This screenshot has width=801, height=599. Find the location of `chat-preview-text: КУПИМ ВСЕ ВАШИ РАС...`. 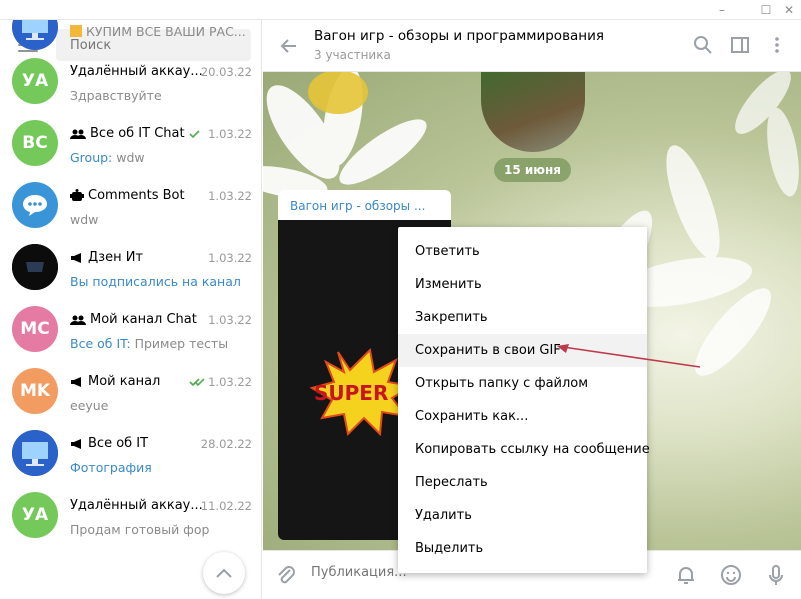

chat-preview-text: КУПИМ ВСЕ ВАШИ РАС... is located at coordinates (166, 31).